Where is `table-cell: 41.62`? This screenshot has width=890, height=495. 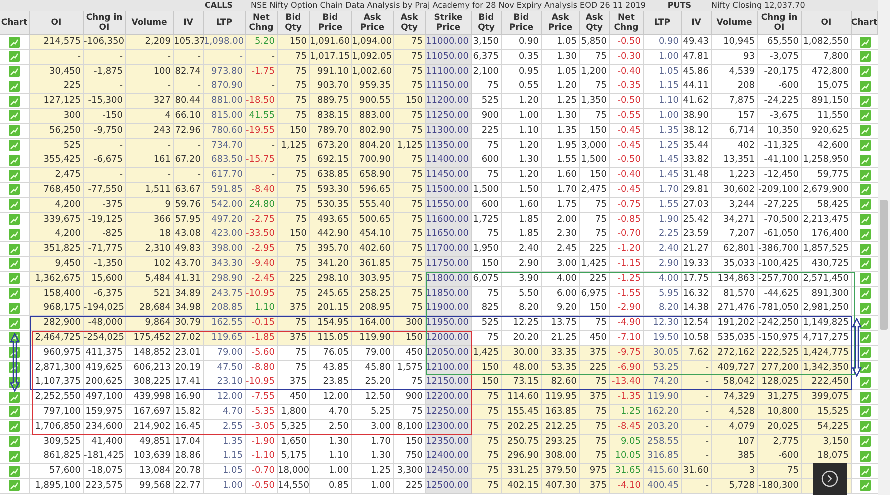
table-cell: 41.62 is located at coordinates (697, 102).